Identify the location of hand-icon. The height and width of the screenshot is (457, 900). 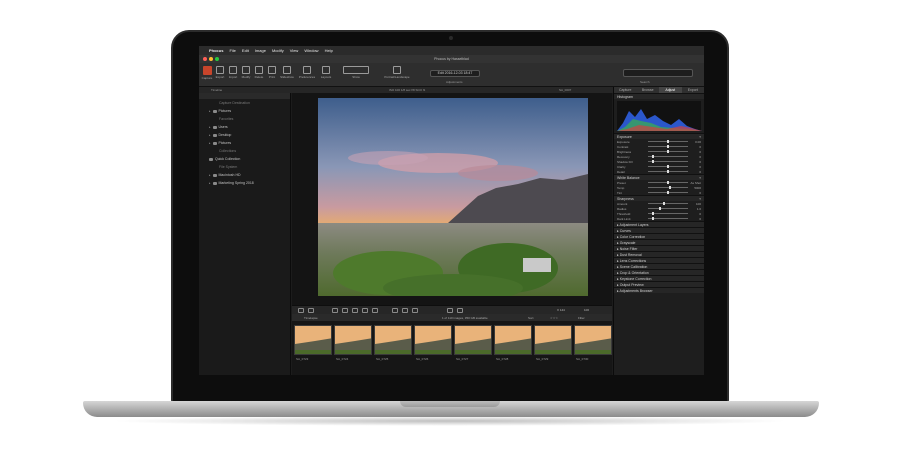
(375, 310).